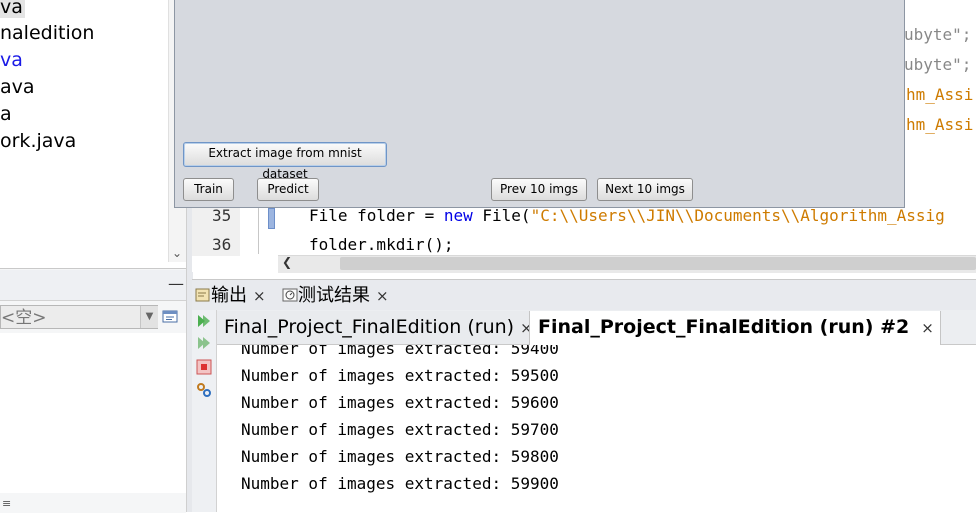 This screenshot has height=513, width=976. I want to click on tree-item-2: naledition, so click(47, 33).